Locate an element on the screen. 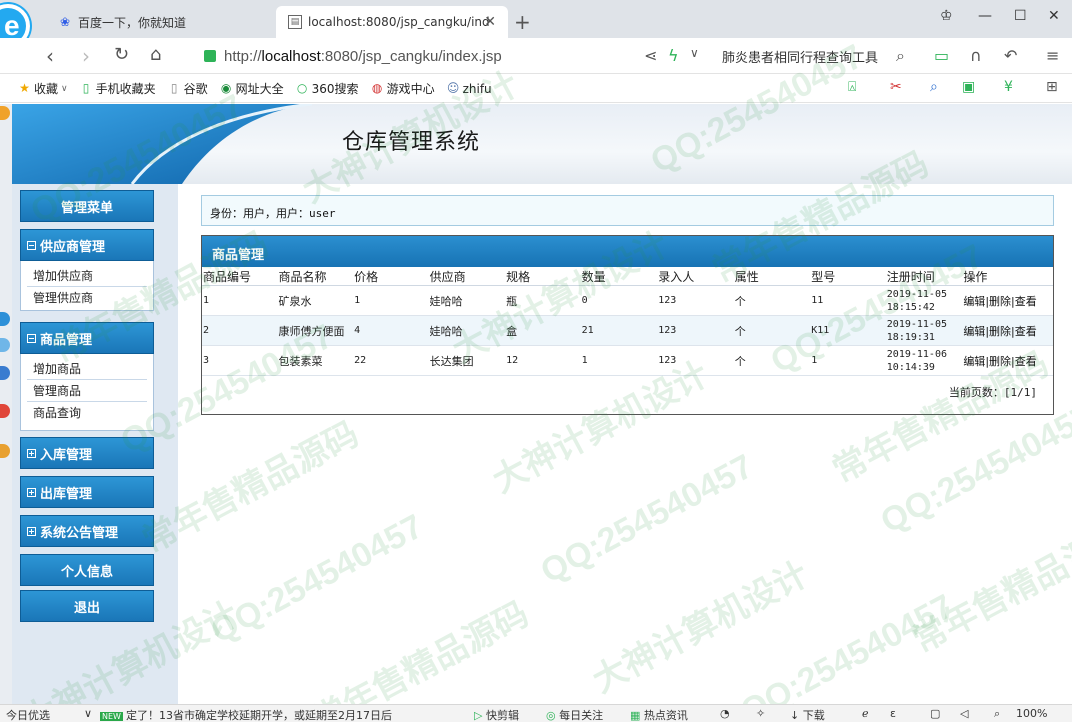 The height and width of the screenshot is (722, 1072). quick-edit-item: ▷ 快剪辑 is located at coordinates (496, 714).